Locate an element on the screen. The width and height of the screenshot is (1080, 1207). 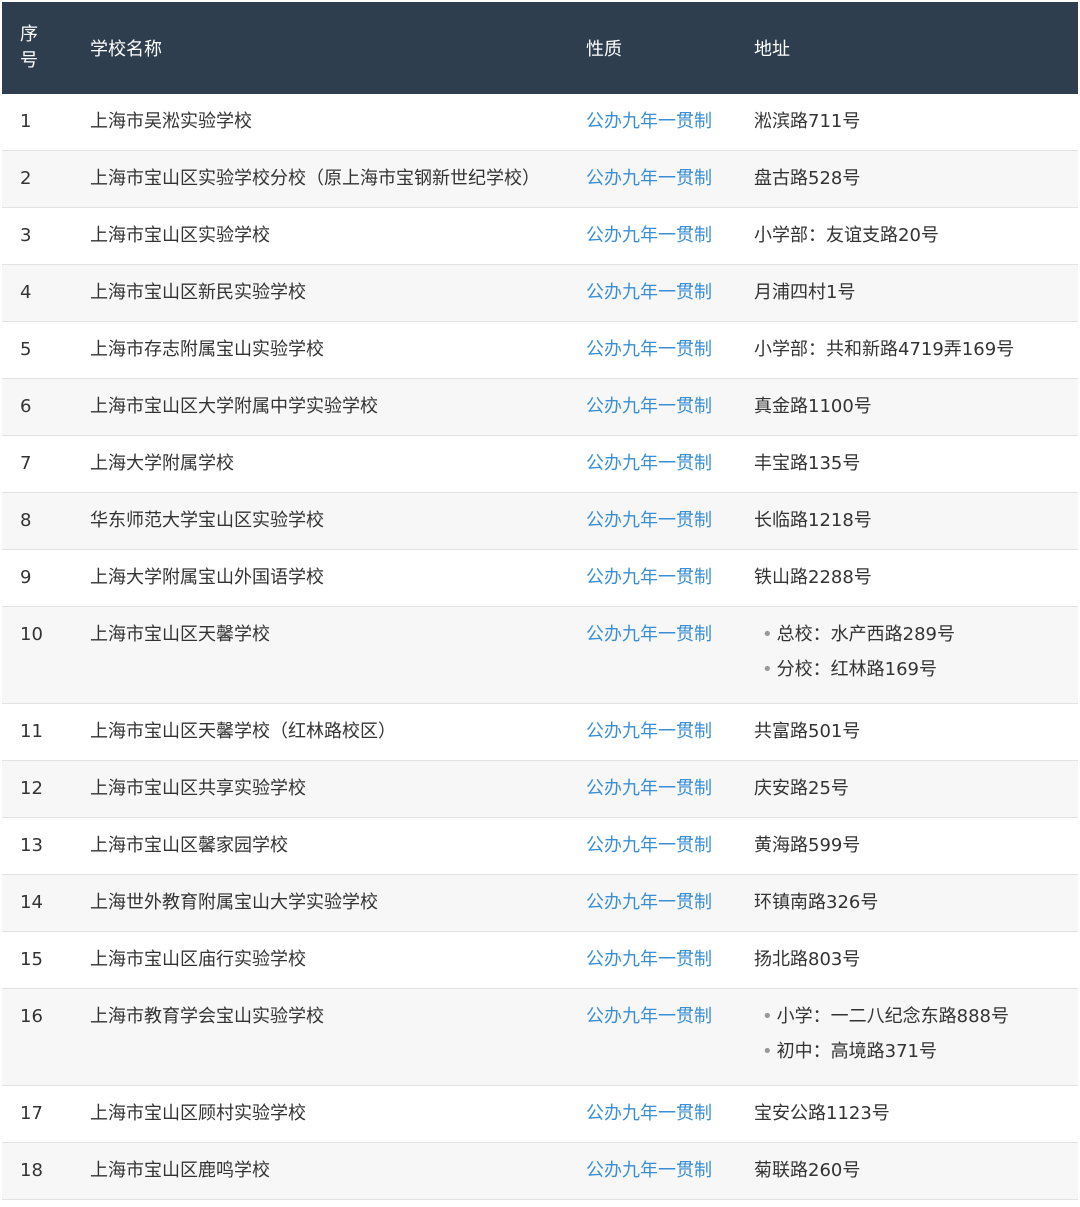
school-name: 上海市吴淞实验学校 is located at coordinates (171, 121).